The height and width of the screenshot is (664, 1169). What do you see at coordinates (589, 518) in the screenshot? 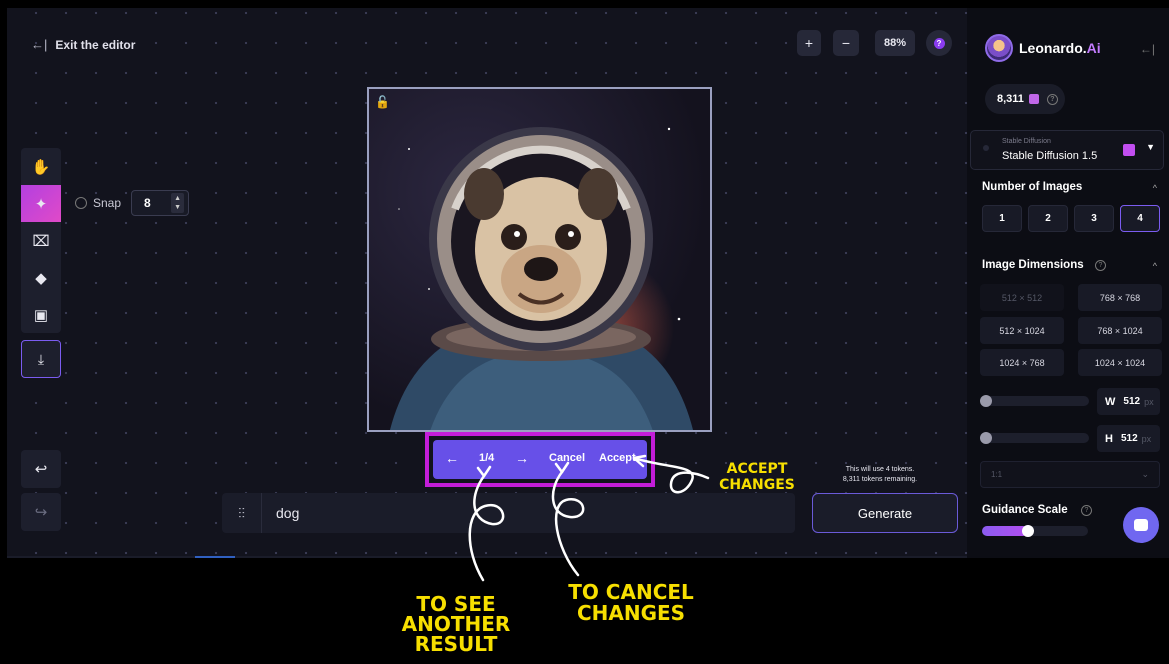
I see `annotation-arrows` at bounding box center [589, 518].